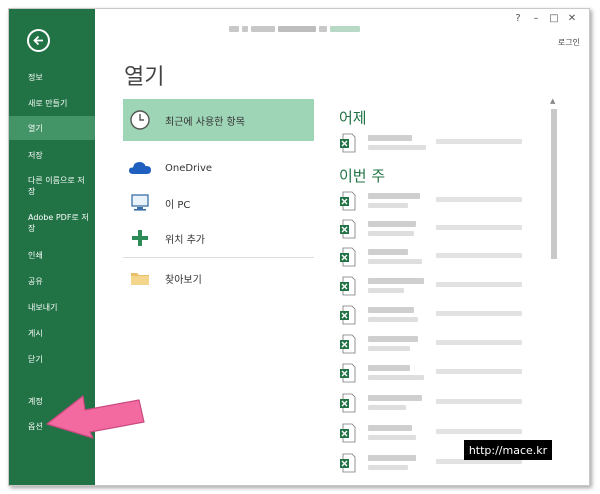  I want to click on scroll-thumb, so click(554, 184).